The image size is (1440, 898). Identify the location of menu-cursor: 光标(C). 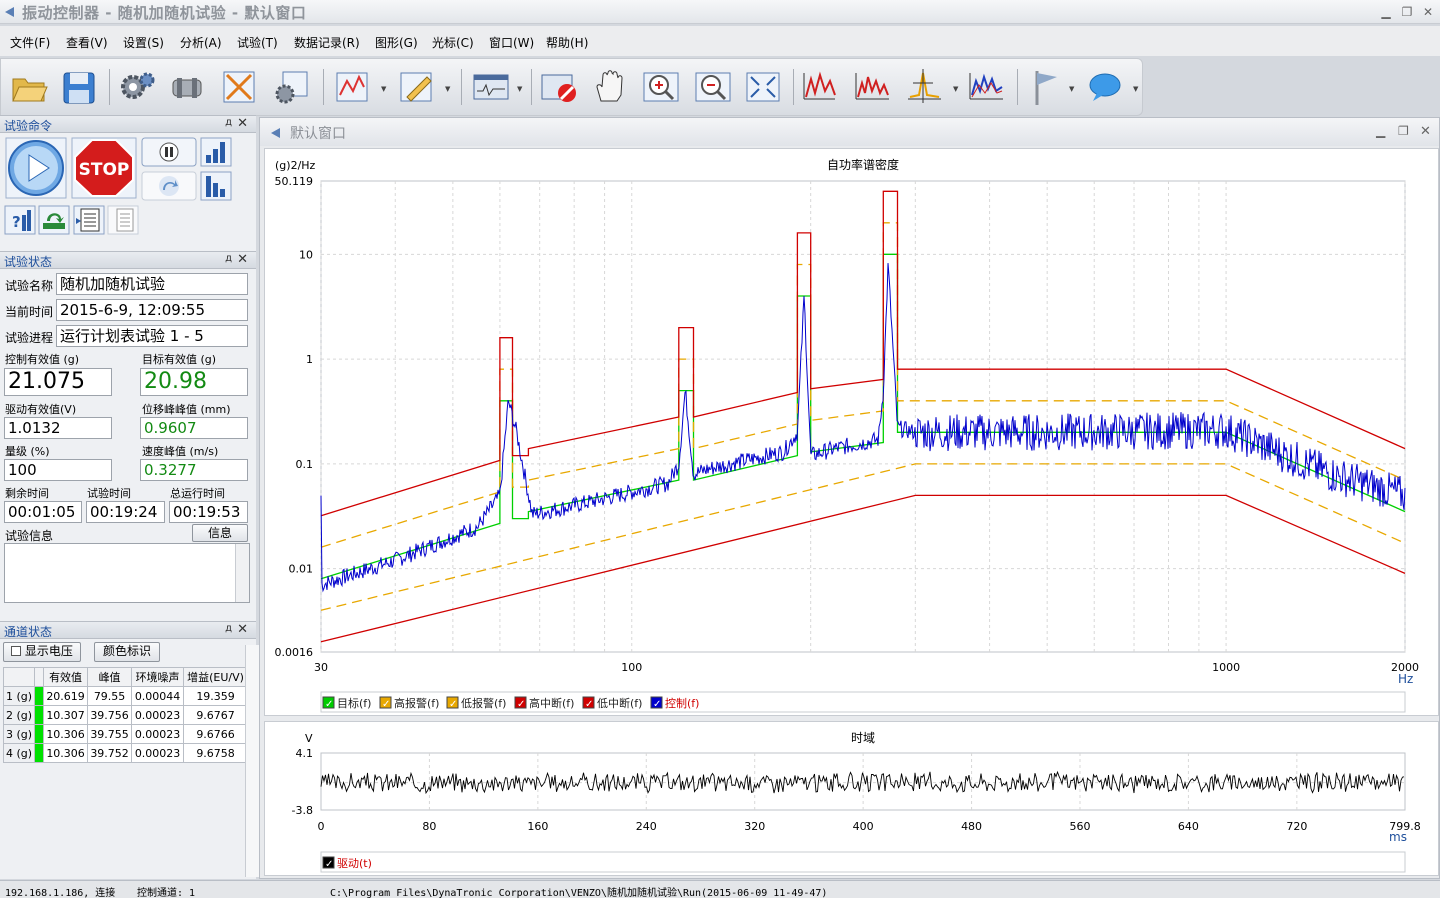
(453, 42).